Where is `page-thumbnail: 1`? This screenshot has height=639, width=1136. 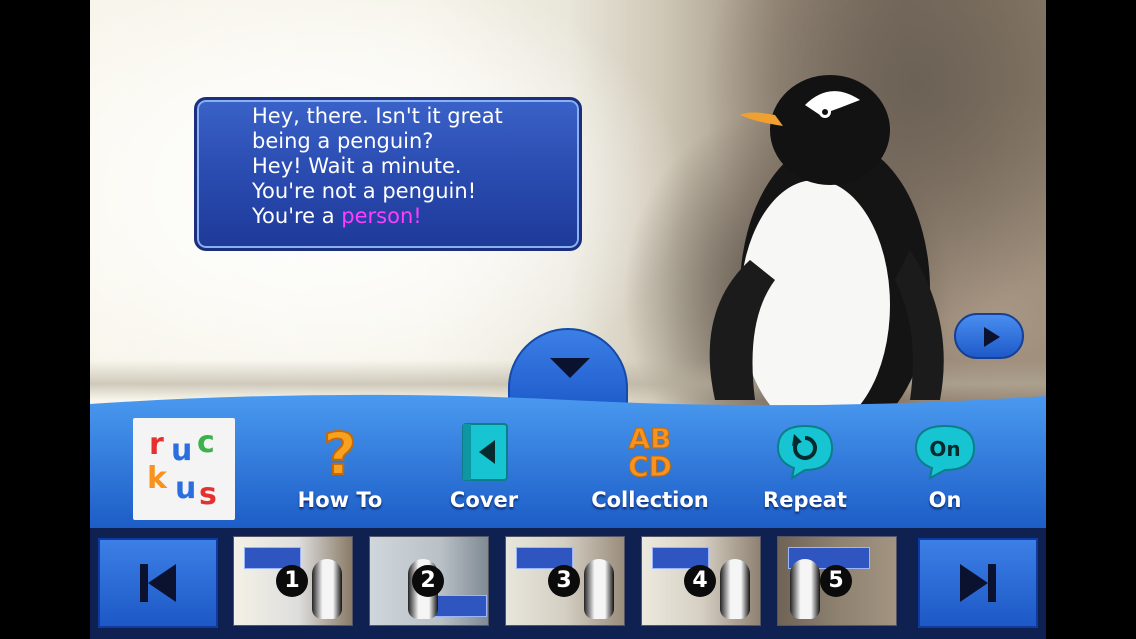 page-thumbnail: 1 is located at coordinates (293, 581).